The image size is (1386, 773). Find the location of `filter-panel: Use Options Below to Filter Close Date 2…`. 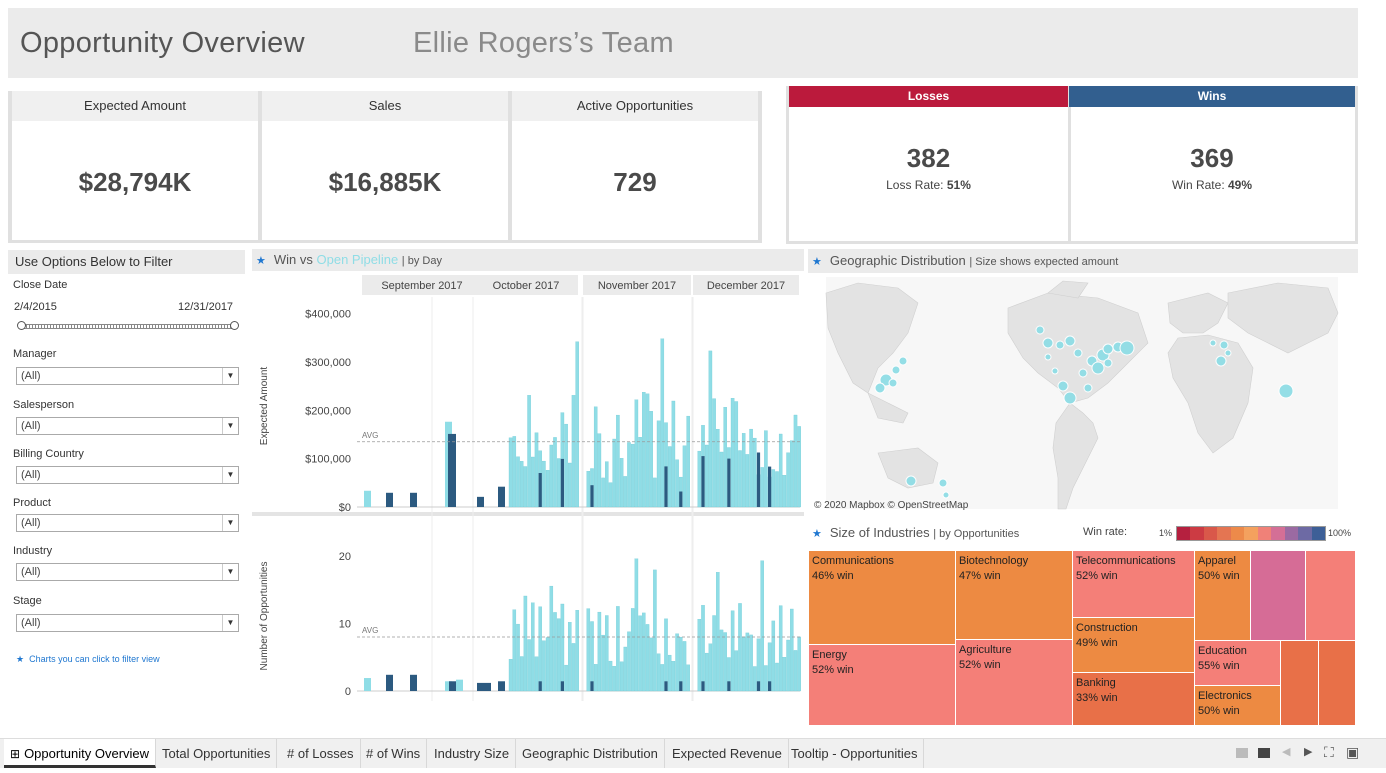

filter-panel: Use Options Below to Filter Close Date 2… is located at coordinates (126, 470).